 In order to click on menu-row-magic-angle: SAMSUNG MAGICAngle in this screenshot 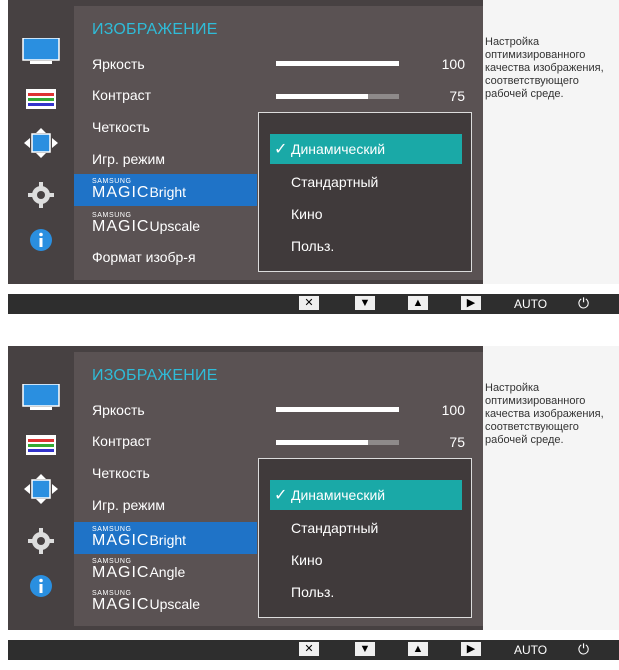, I will do `click(165, 570)`.